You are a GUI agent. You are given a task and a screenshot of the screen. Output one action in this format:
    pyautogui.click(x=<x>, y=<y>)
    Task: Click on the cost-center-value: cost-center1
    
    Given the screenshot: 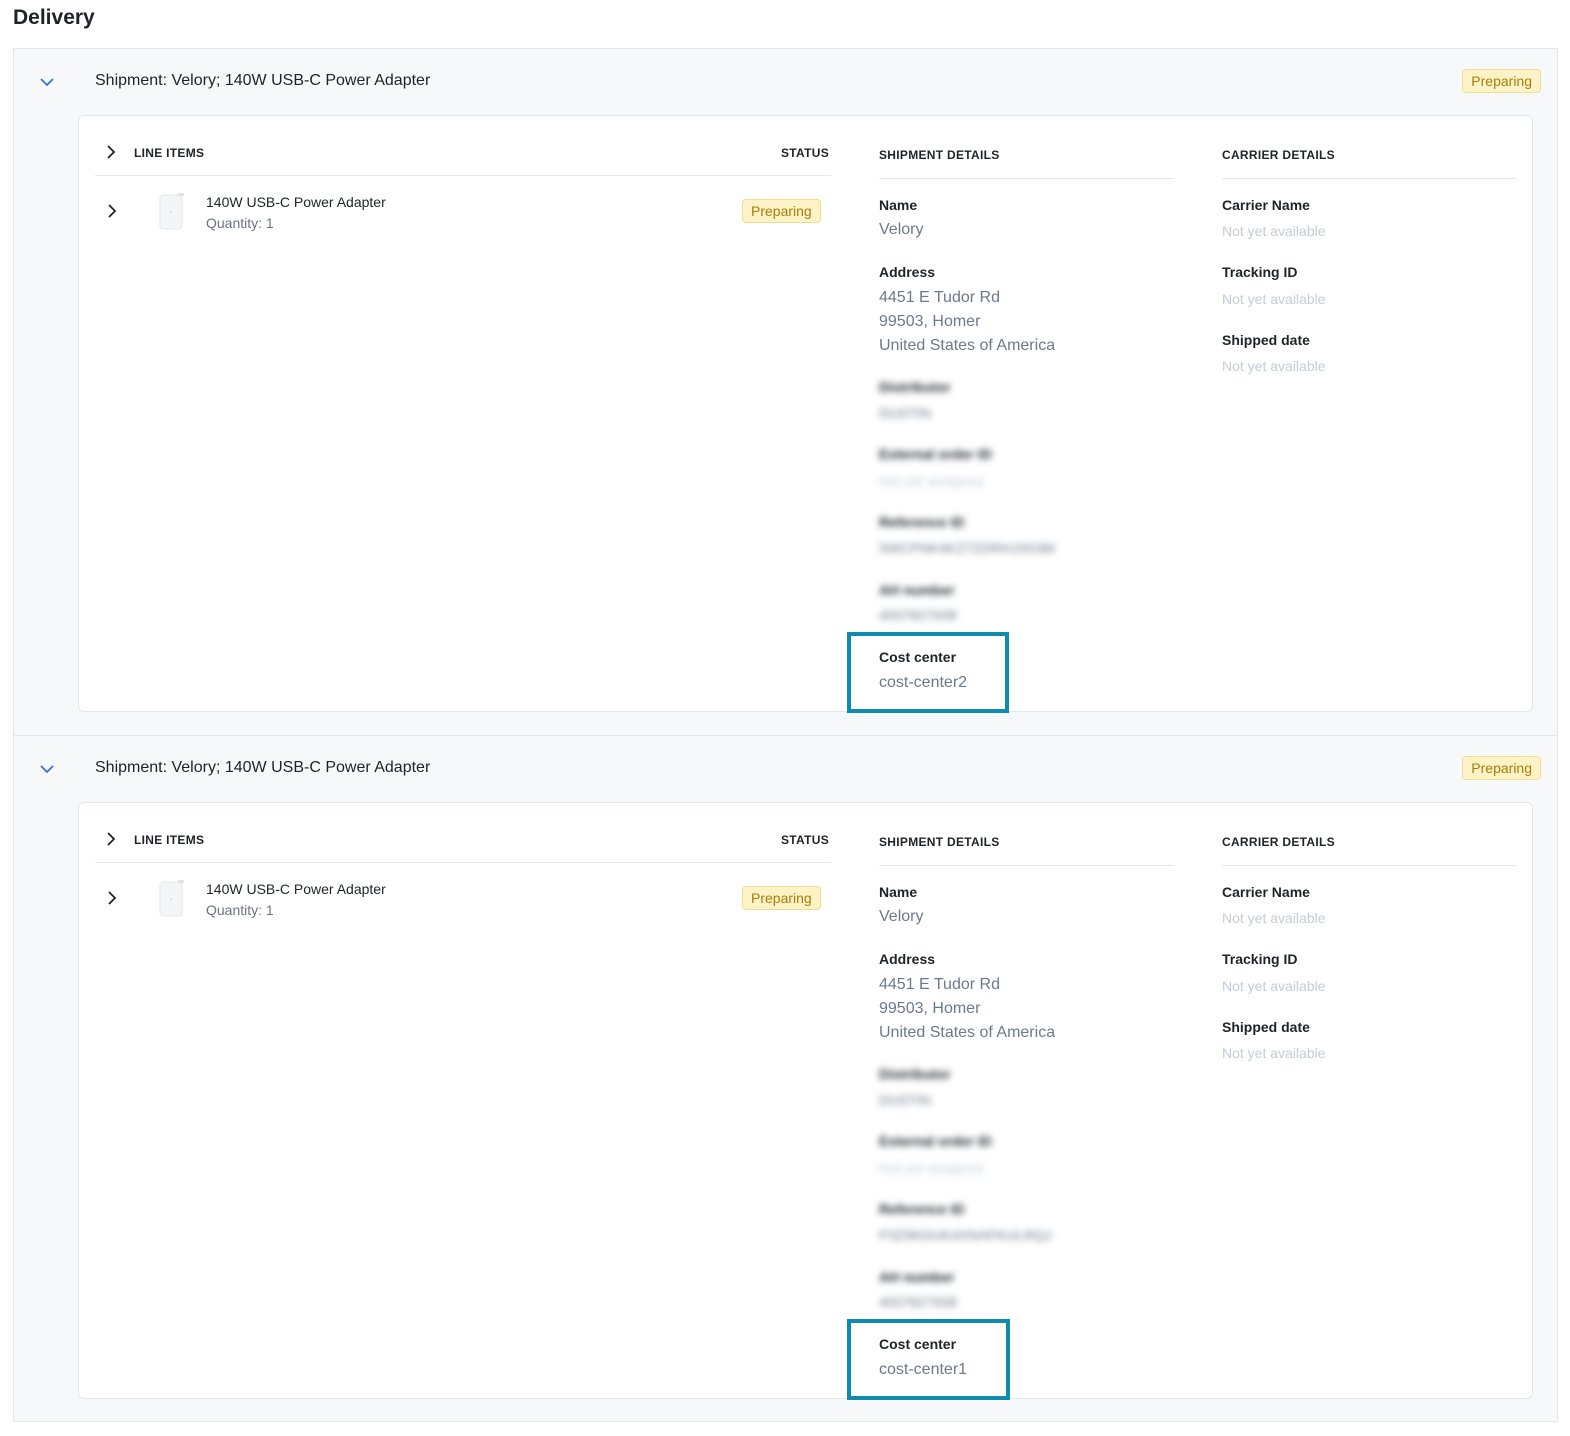 What is the action you would take?
    pyautogui.click(x=923, y=1369)
    